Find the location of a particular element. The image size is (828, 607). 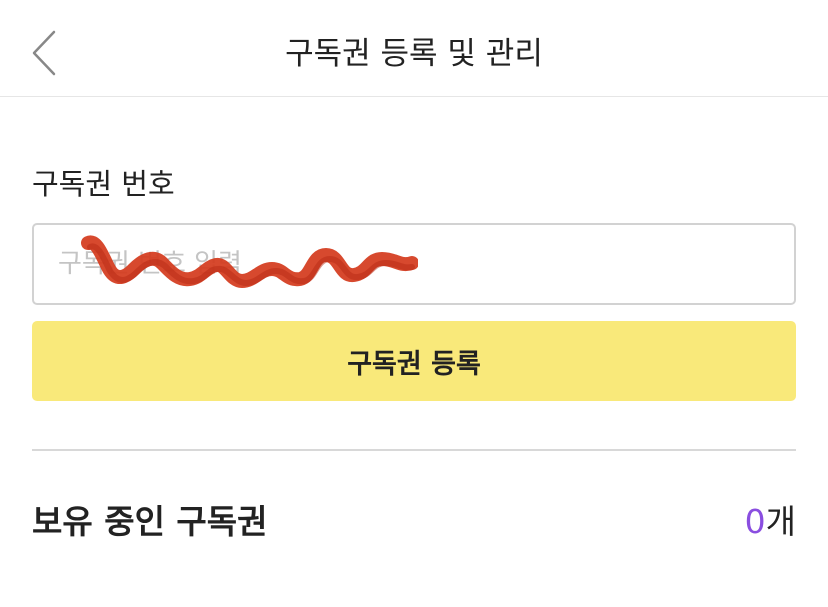

owned-subscriptions-title: 보유 중인 구독권 is located at coordinates (150, 521).